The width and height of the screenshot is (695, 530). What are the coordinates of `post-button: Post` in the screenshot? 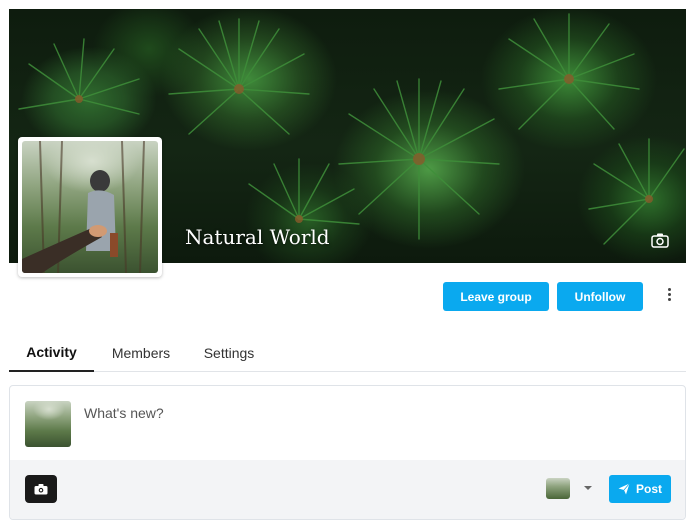 It's located at (640, 489).